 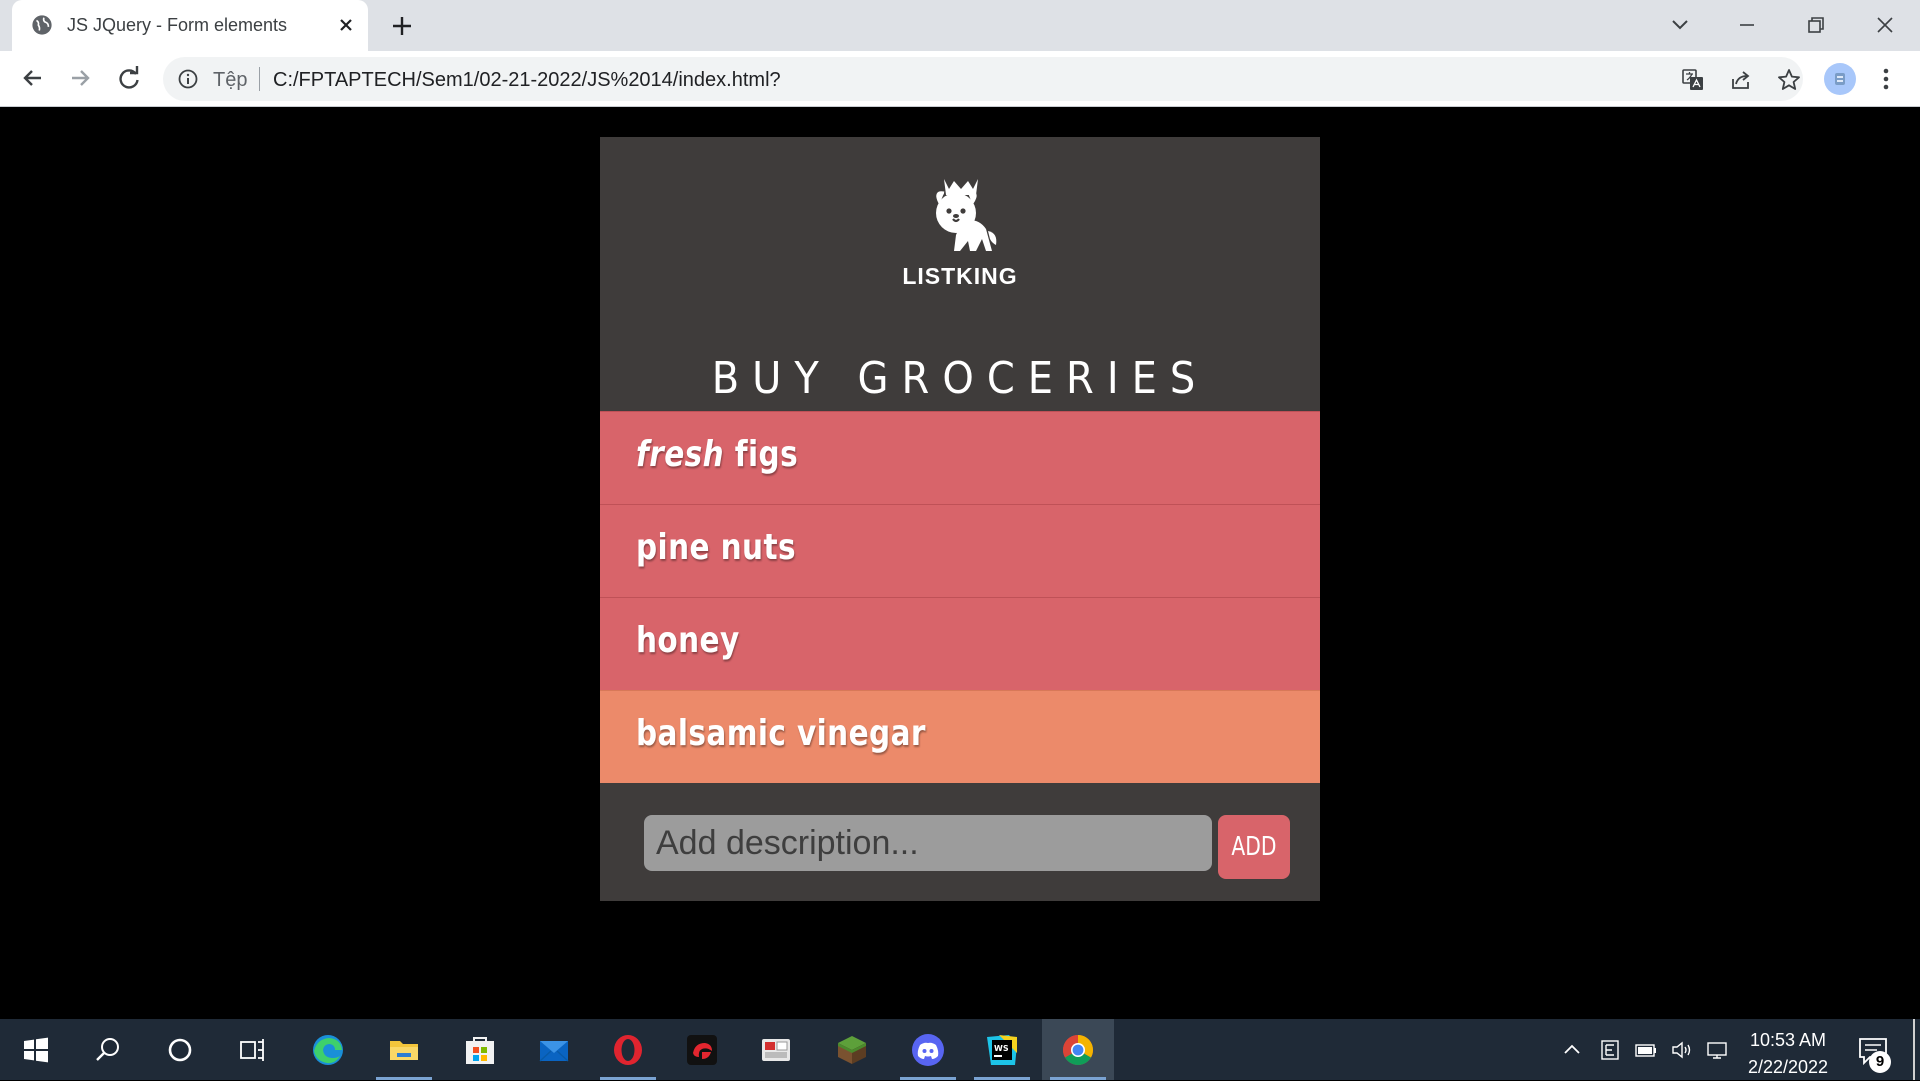 I want to click on tab-search-icon, so click(x=1680, y=25).